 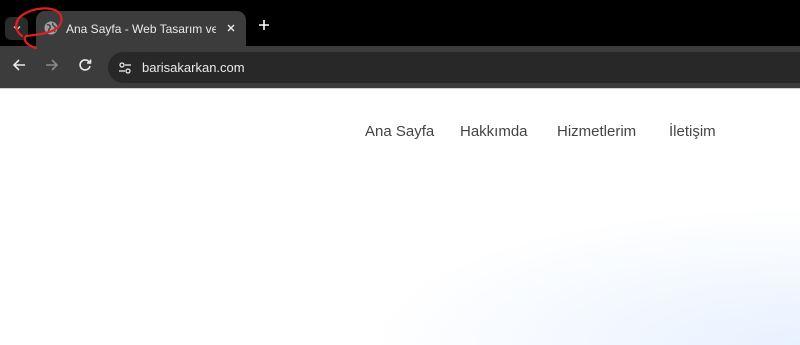 I want to click on nav-item-iletisim: İletişim, so click(x=692, y=132).